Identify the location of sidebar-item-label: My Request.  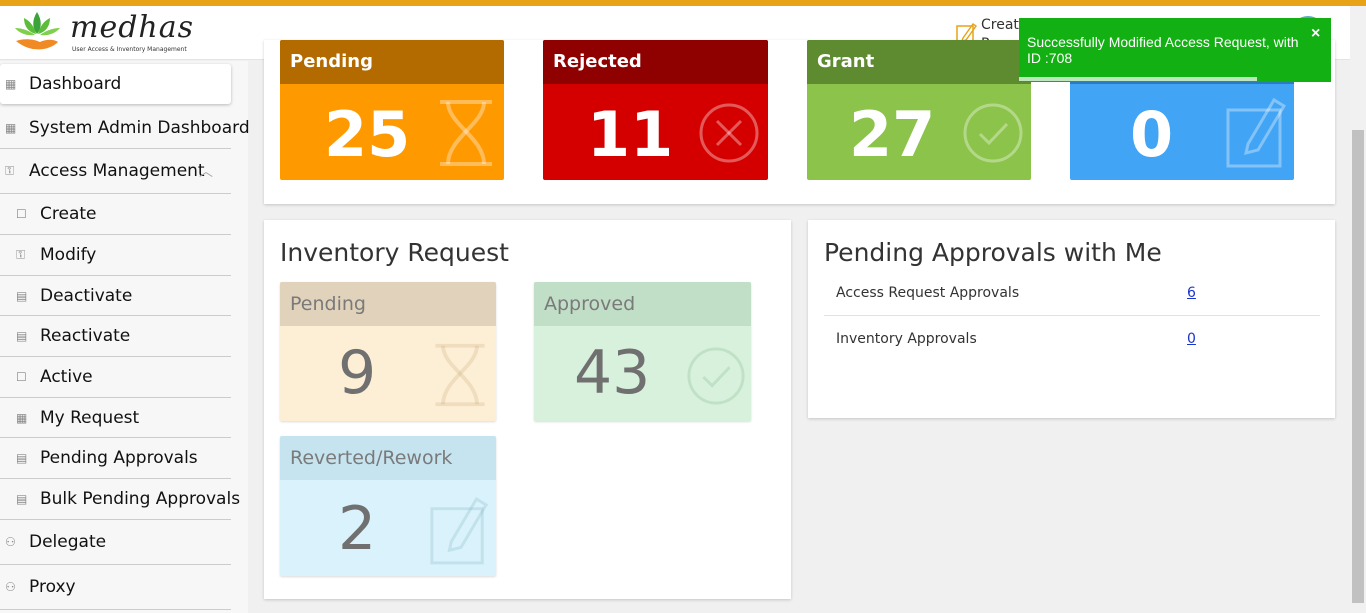
(90, 417).